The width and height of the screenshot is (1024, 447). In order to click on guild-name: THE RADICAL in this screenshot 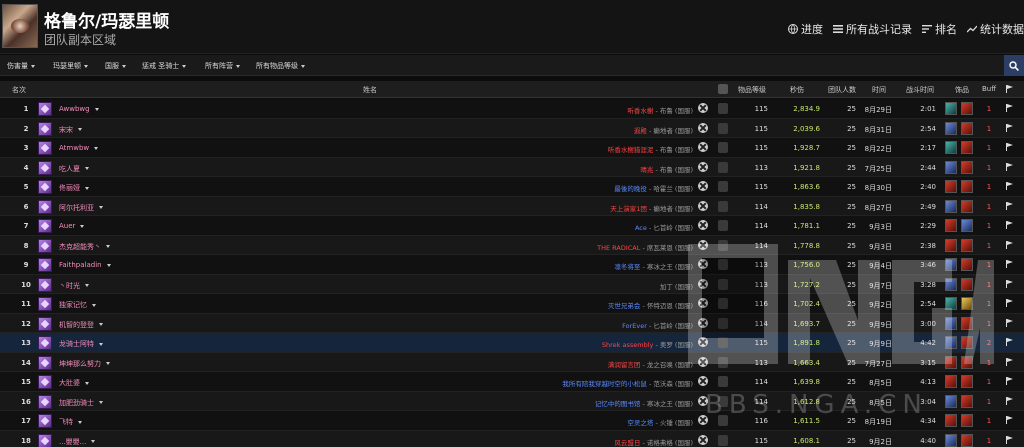, I will do `click(618, 248)`.